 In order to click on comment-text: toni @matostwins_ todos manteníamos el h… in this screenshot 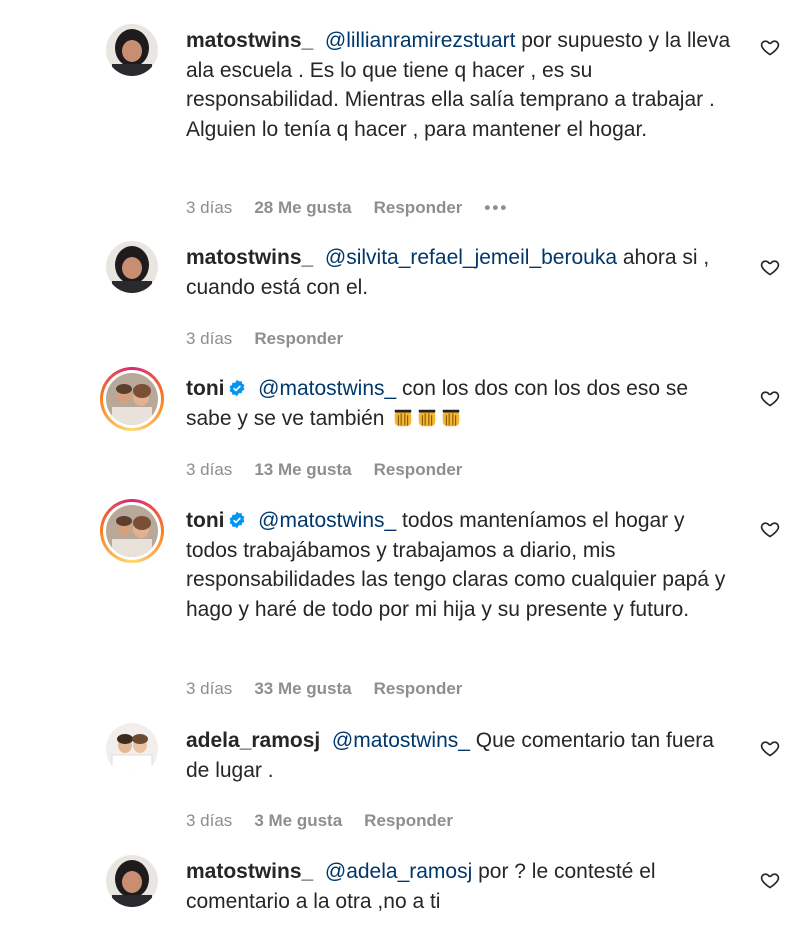, I will do `click(461, 565)`.